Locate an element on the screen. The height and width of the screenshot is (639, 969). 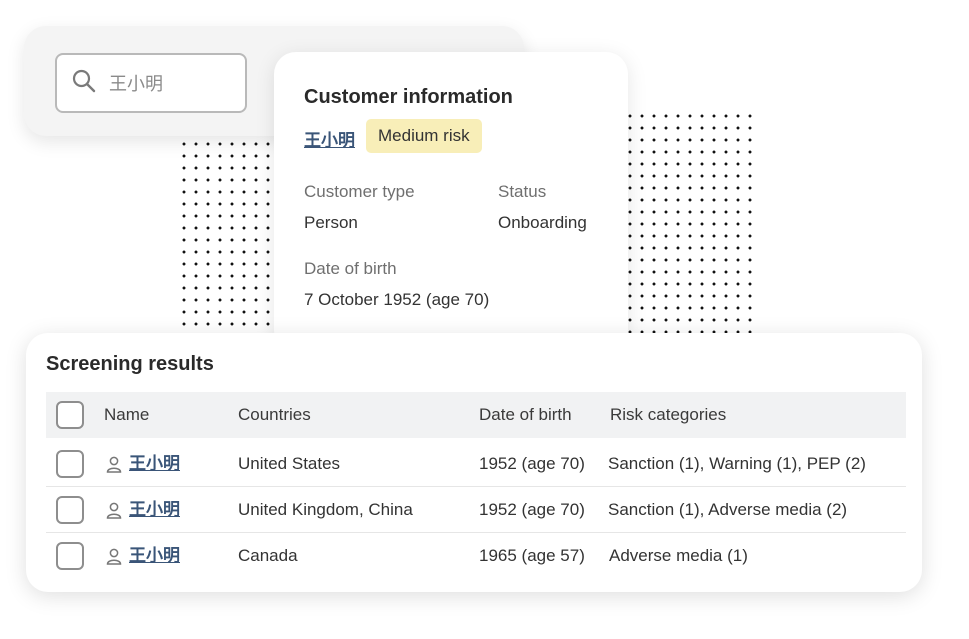
risk-badge: Medium risk is located at coordinates (424, 136).